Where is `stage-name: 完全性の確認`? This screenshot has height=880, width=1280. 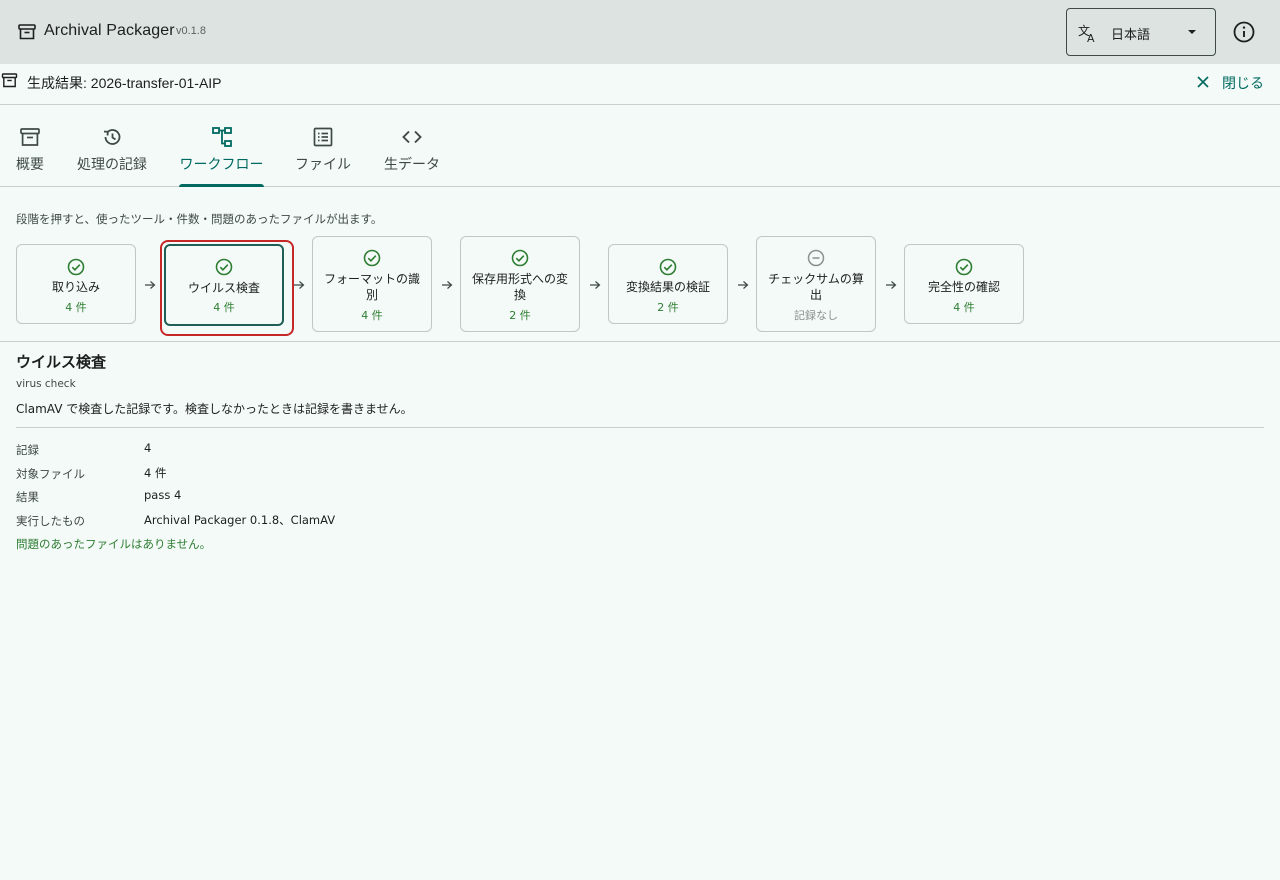
stage-name: 完全性の確認 is located at coordinates (963, 287).